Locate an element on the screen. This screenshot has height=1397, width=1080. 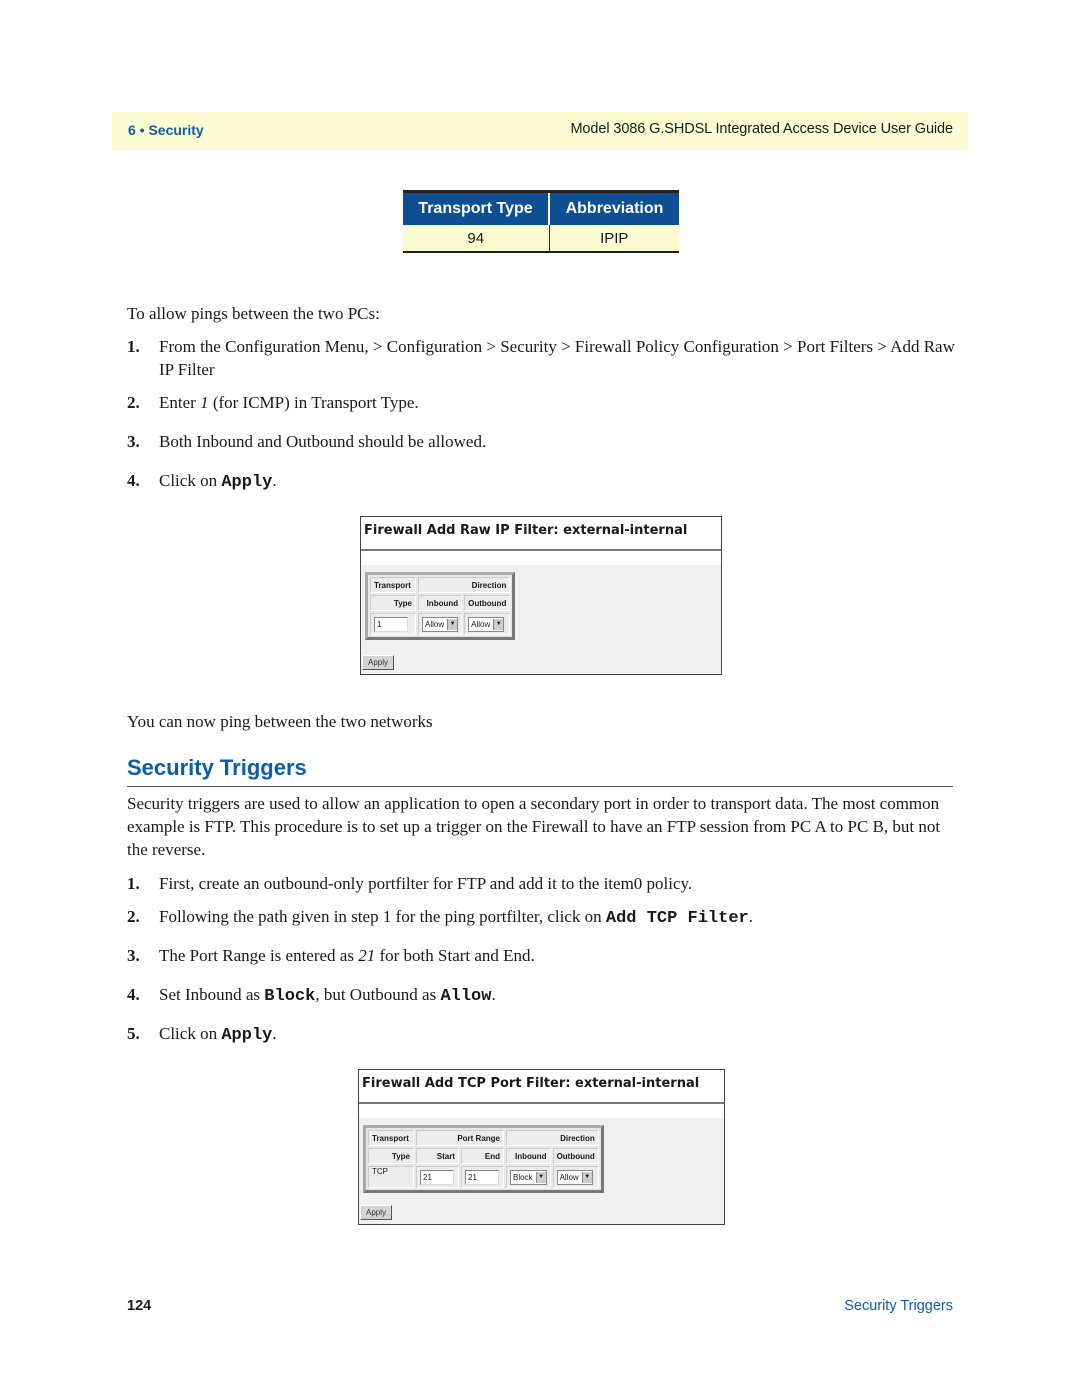
inbound-select: Block ▼ is located at coordinates (528, 1177).